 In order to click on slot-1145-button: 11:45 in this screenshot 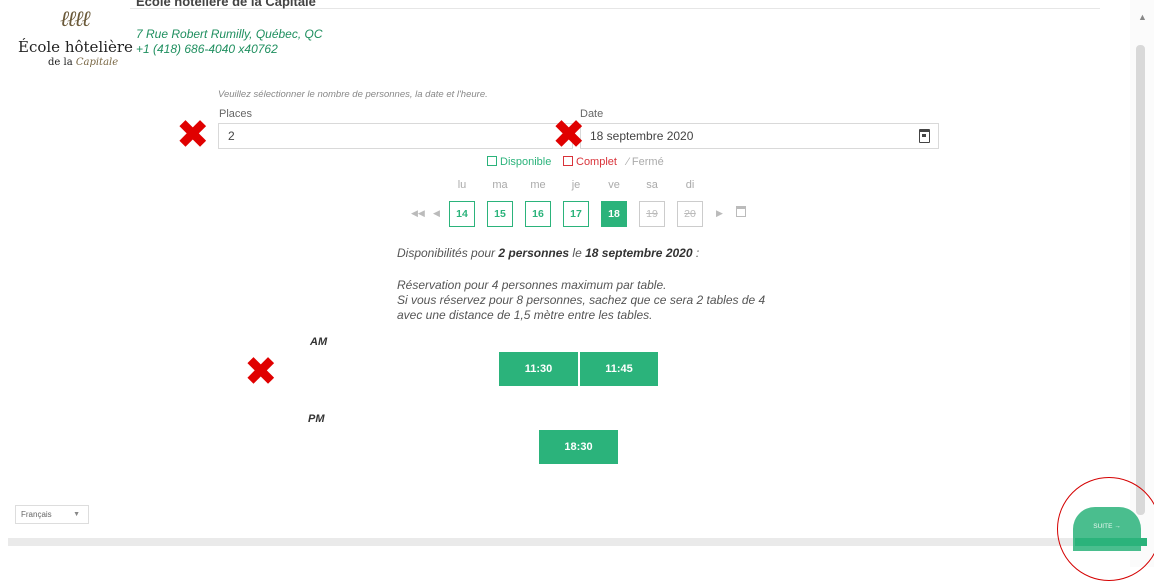, I will do `click(619, 369)`.